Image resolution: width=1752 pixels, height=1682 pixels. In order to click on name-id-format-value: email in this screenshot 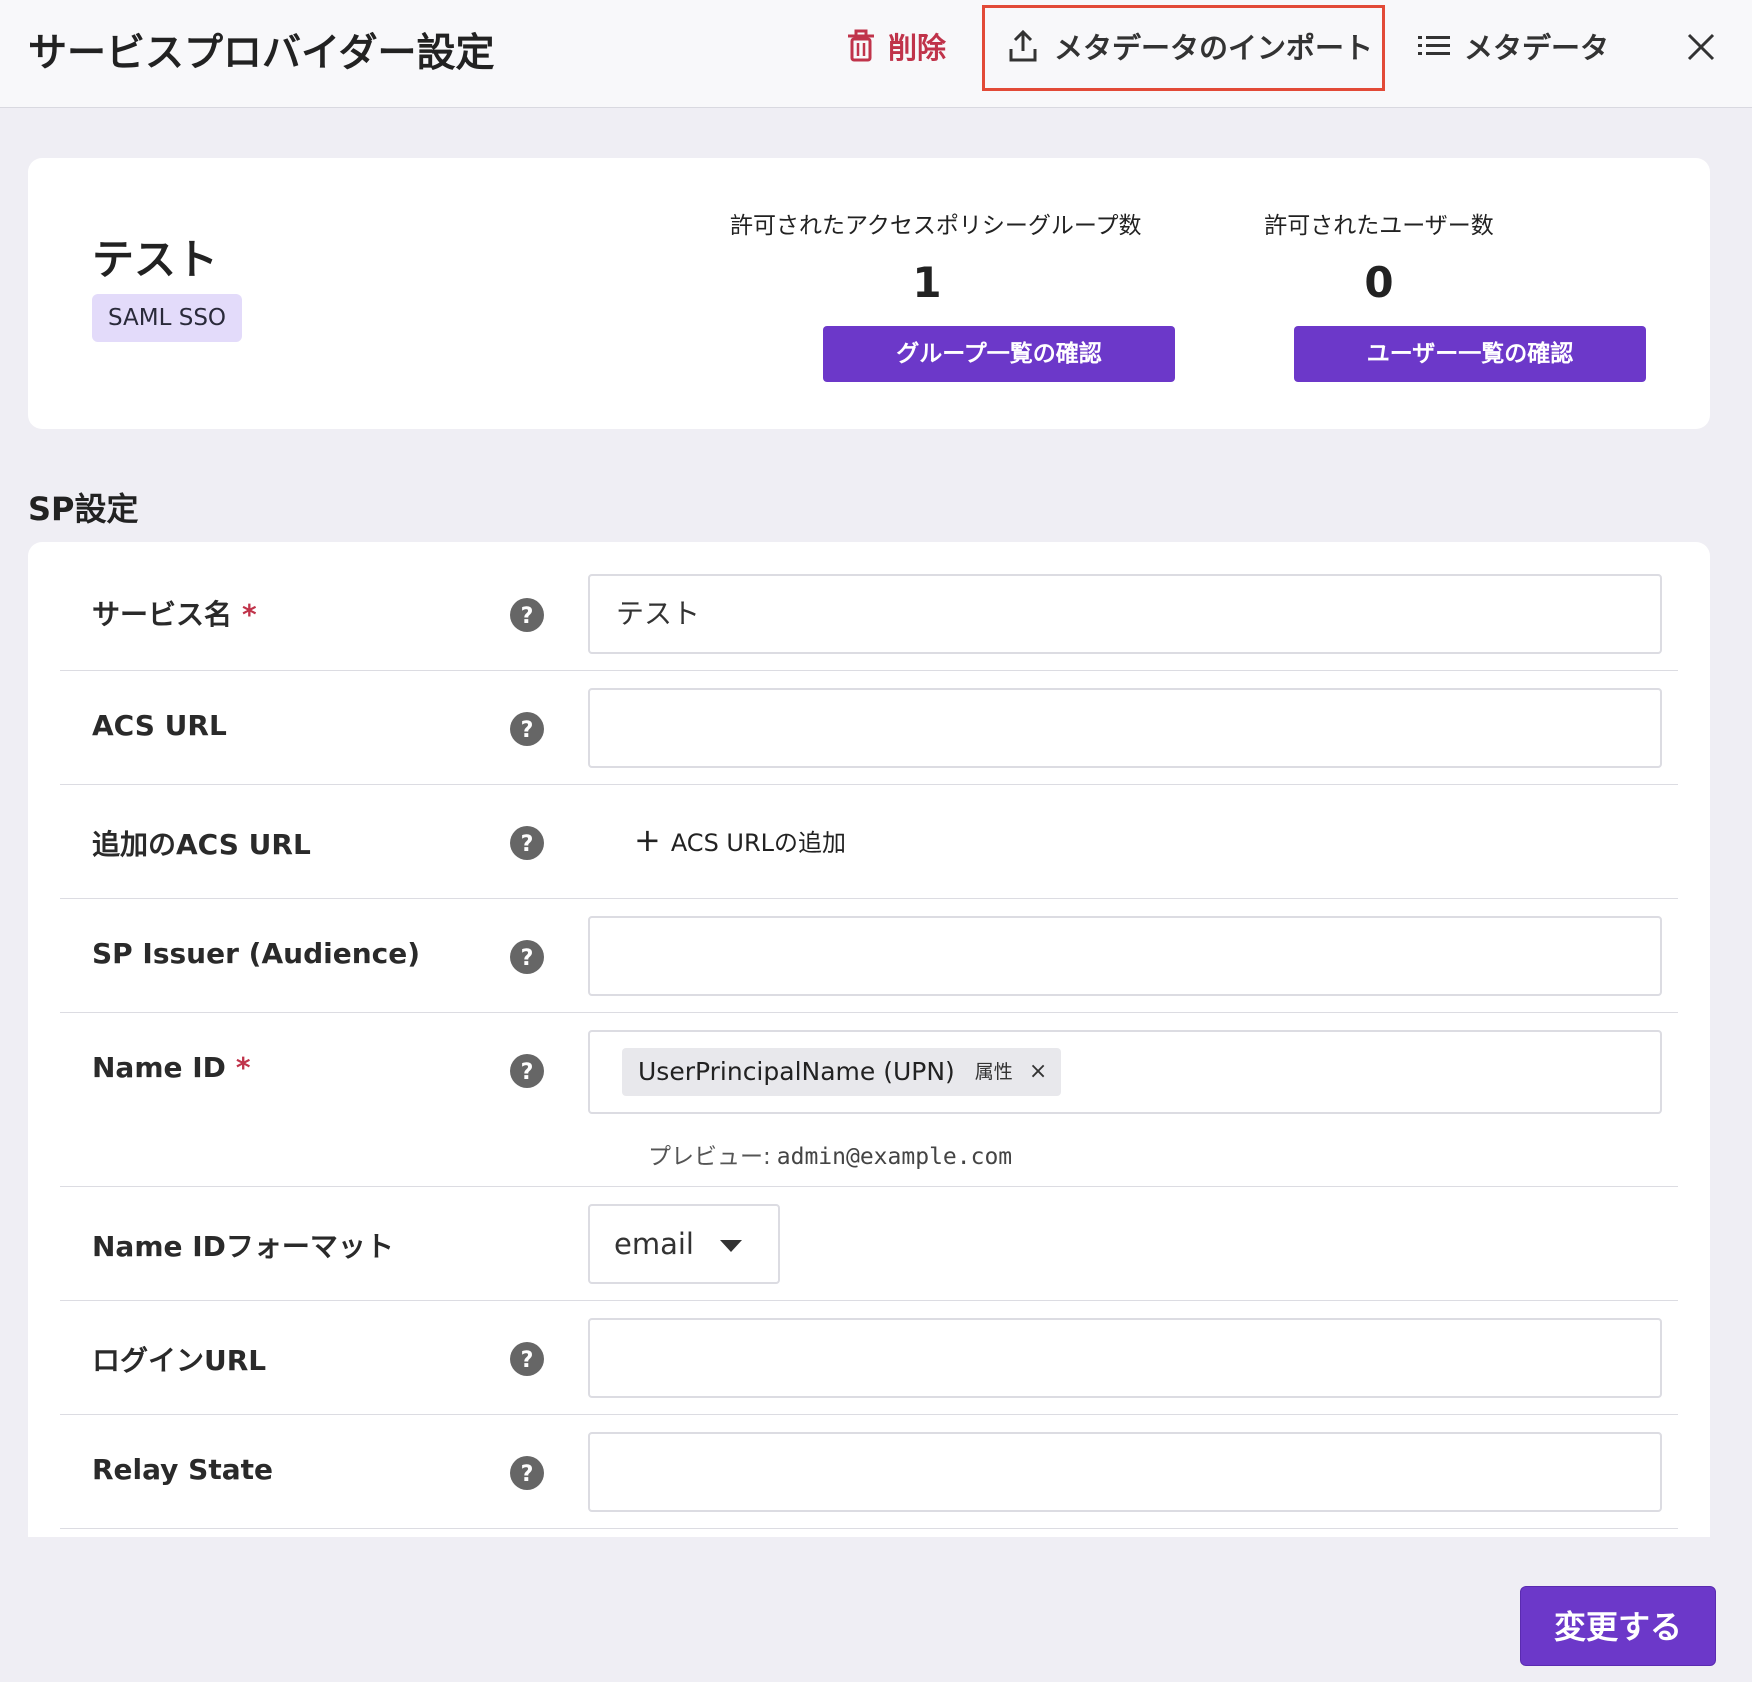, I will do `click(654, 1244)`.